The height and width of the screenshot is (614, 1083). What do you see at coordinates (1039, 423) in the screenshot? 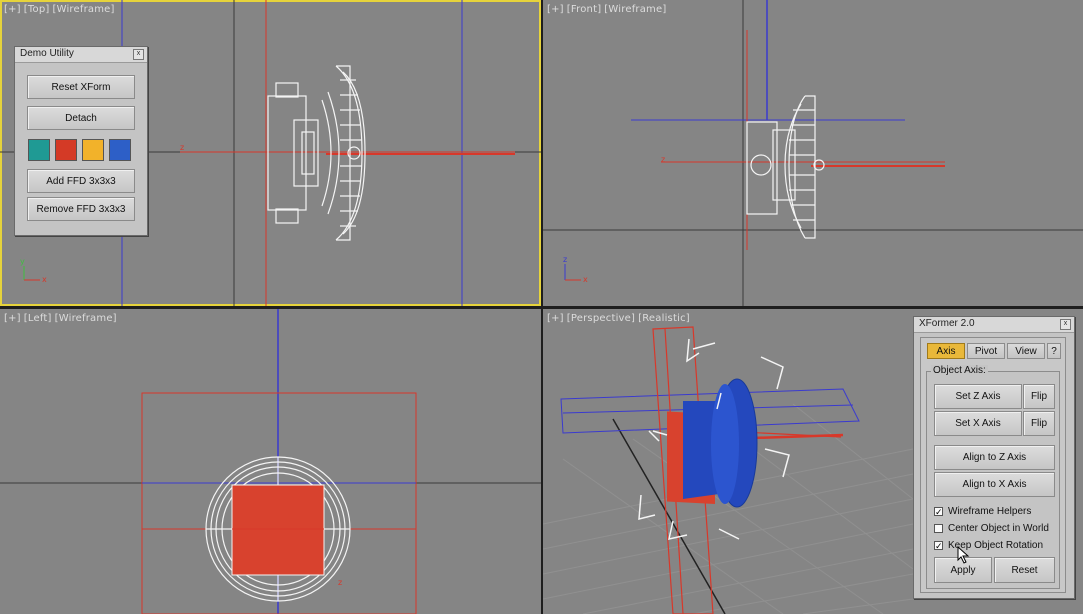
I see `flip-x-button: Flip` at bounding box center [1039, 423].